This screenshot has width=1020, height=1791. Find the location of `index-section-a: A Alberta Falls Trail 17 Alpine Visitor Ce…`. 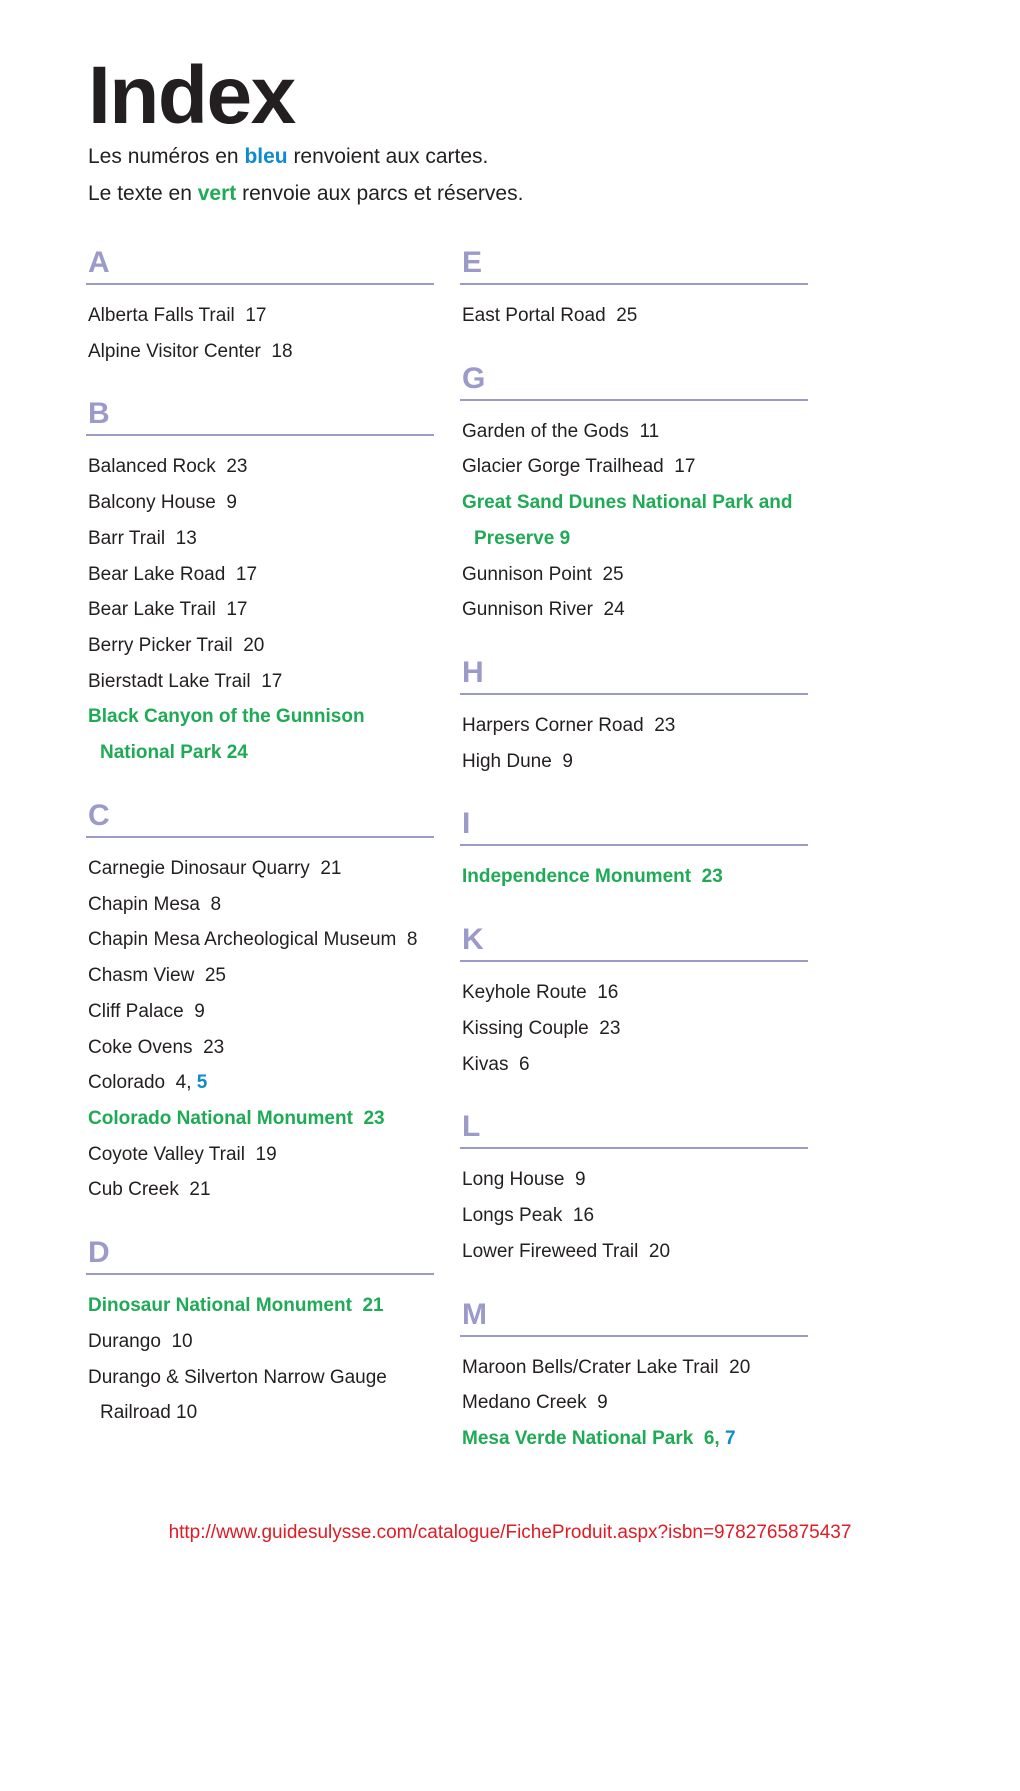

index-section-a: A Alberta Falls Trail 17 Alpine Visitor Ce… is located at coordinates (260, 308).